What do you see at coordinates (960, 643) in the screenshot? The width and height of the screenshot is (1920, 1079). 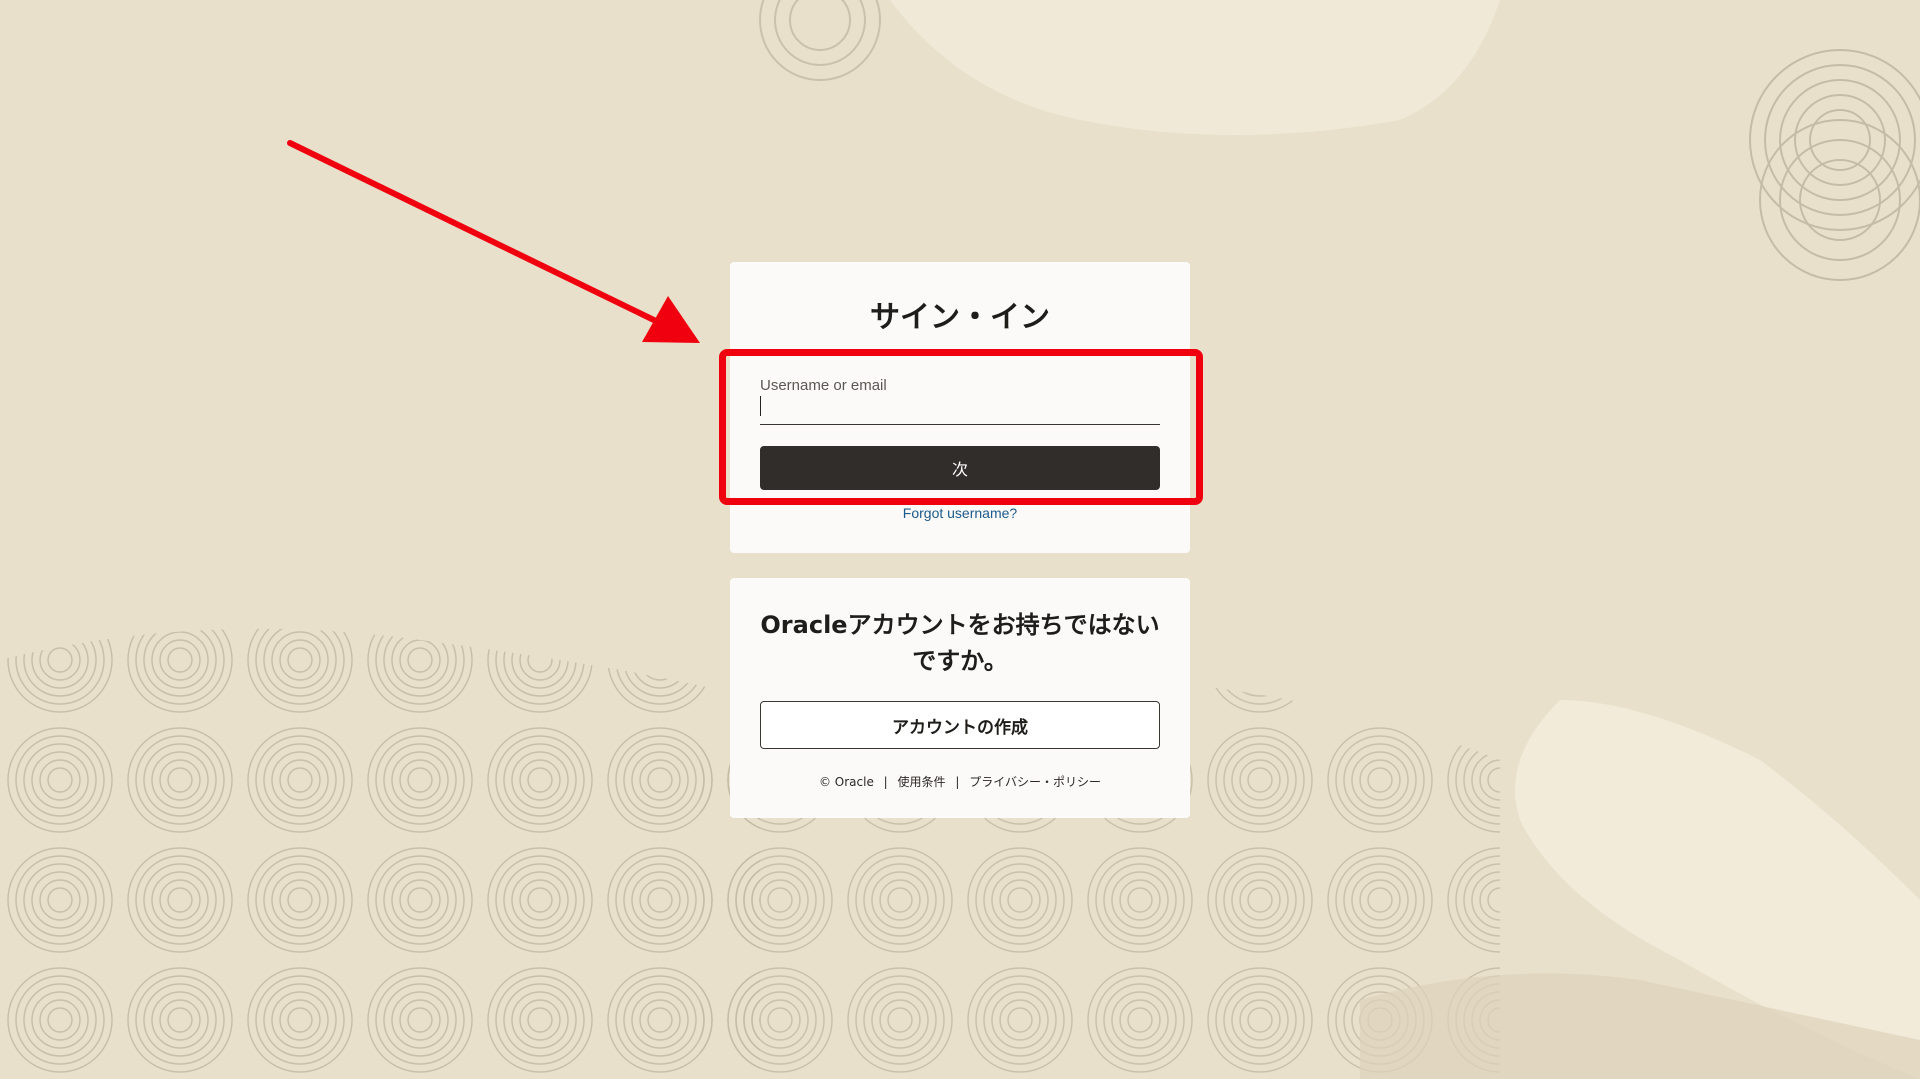 I see `create-account-heading: Oracleアカウントをお持ちではないですか。` at bounding box center [960, 643].